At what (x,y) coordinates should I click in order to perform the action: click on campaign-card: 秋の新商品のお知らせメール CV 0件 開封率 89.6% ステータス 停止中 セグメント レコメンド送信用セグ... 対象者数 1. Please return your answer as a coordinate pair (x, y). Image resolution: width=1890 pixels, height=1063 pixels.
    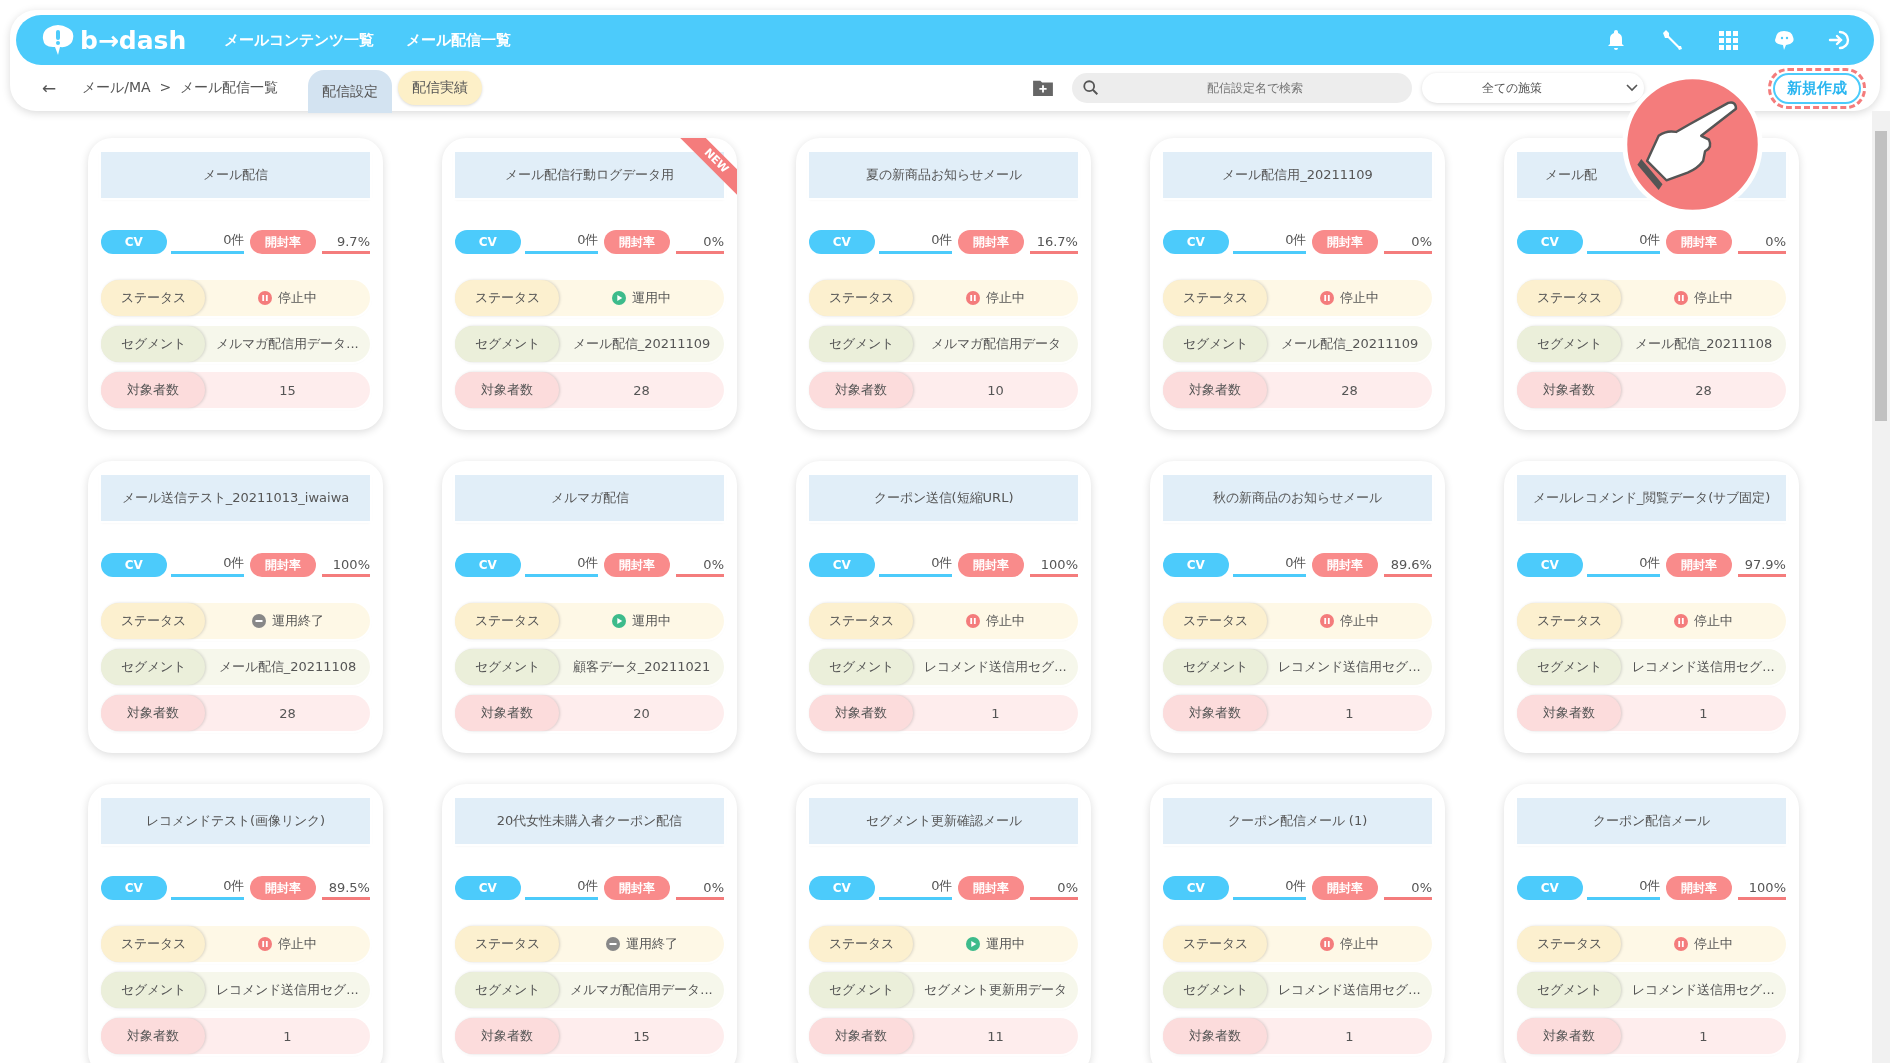
    Looking at the image, I should click on (1297, 607).